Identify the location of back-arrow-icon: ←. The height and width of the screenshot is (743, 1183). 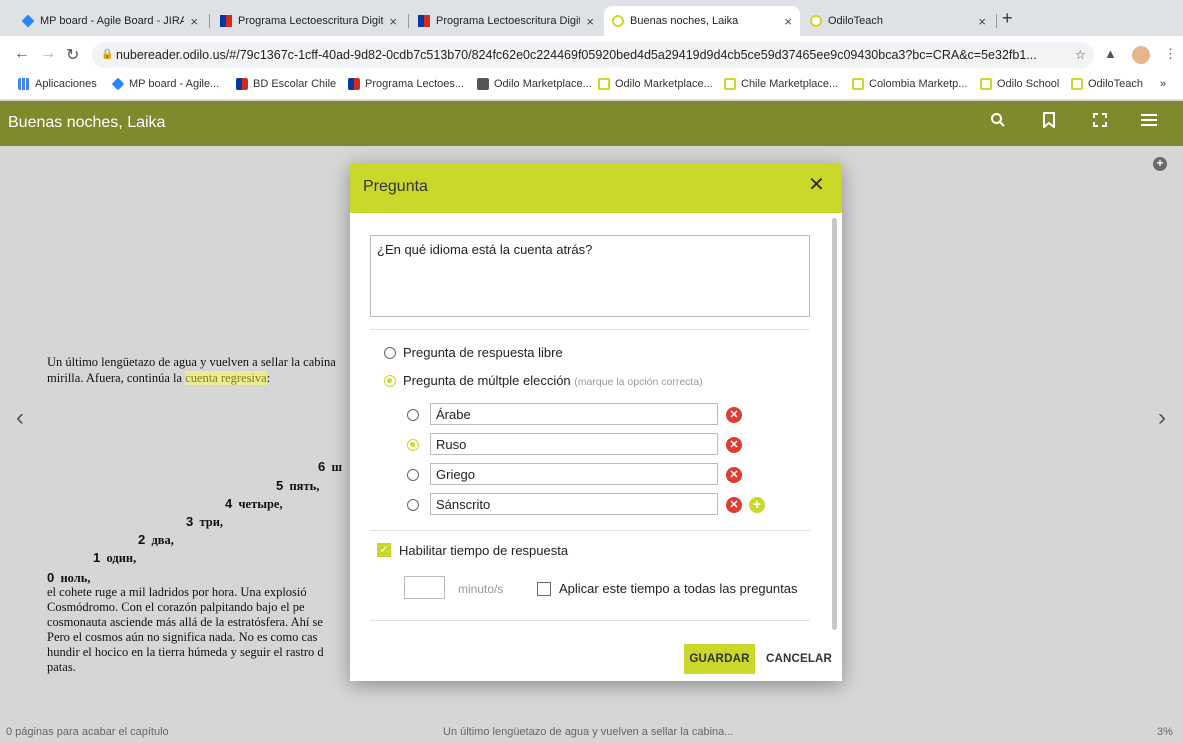
(22, 54).